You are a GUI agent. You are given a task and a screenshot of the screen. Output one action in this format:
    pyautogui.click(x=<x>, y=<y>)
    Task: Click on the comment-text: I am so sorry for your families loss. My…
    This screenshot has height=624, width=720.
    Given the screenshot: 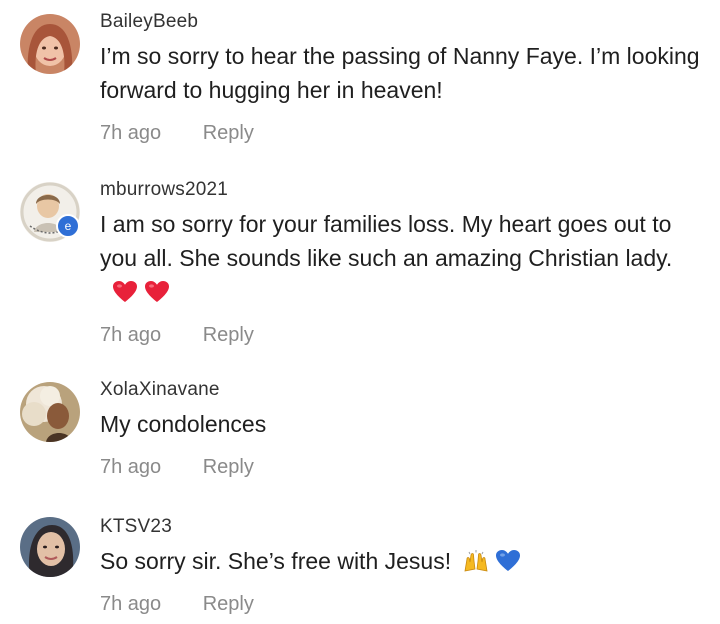 What is the action you would take?
    pyautogui.click(x=400, y=258)
    